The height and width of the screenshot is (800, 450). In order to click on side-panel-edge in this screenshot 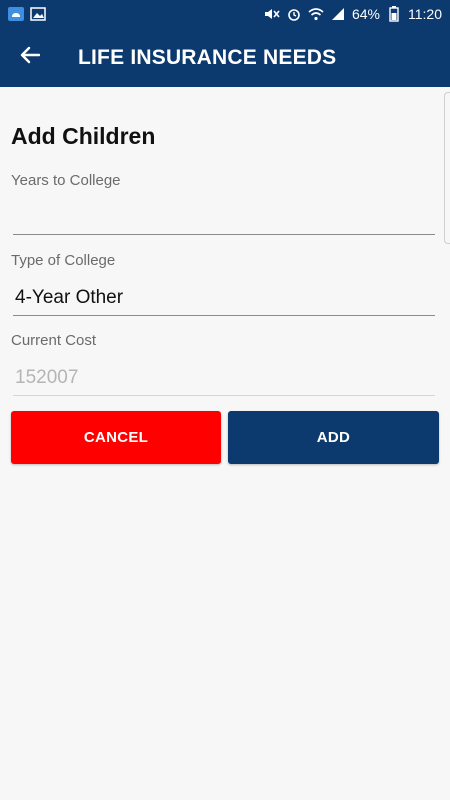, I will do `click(447, 168)`.